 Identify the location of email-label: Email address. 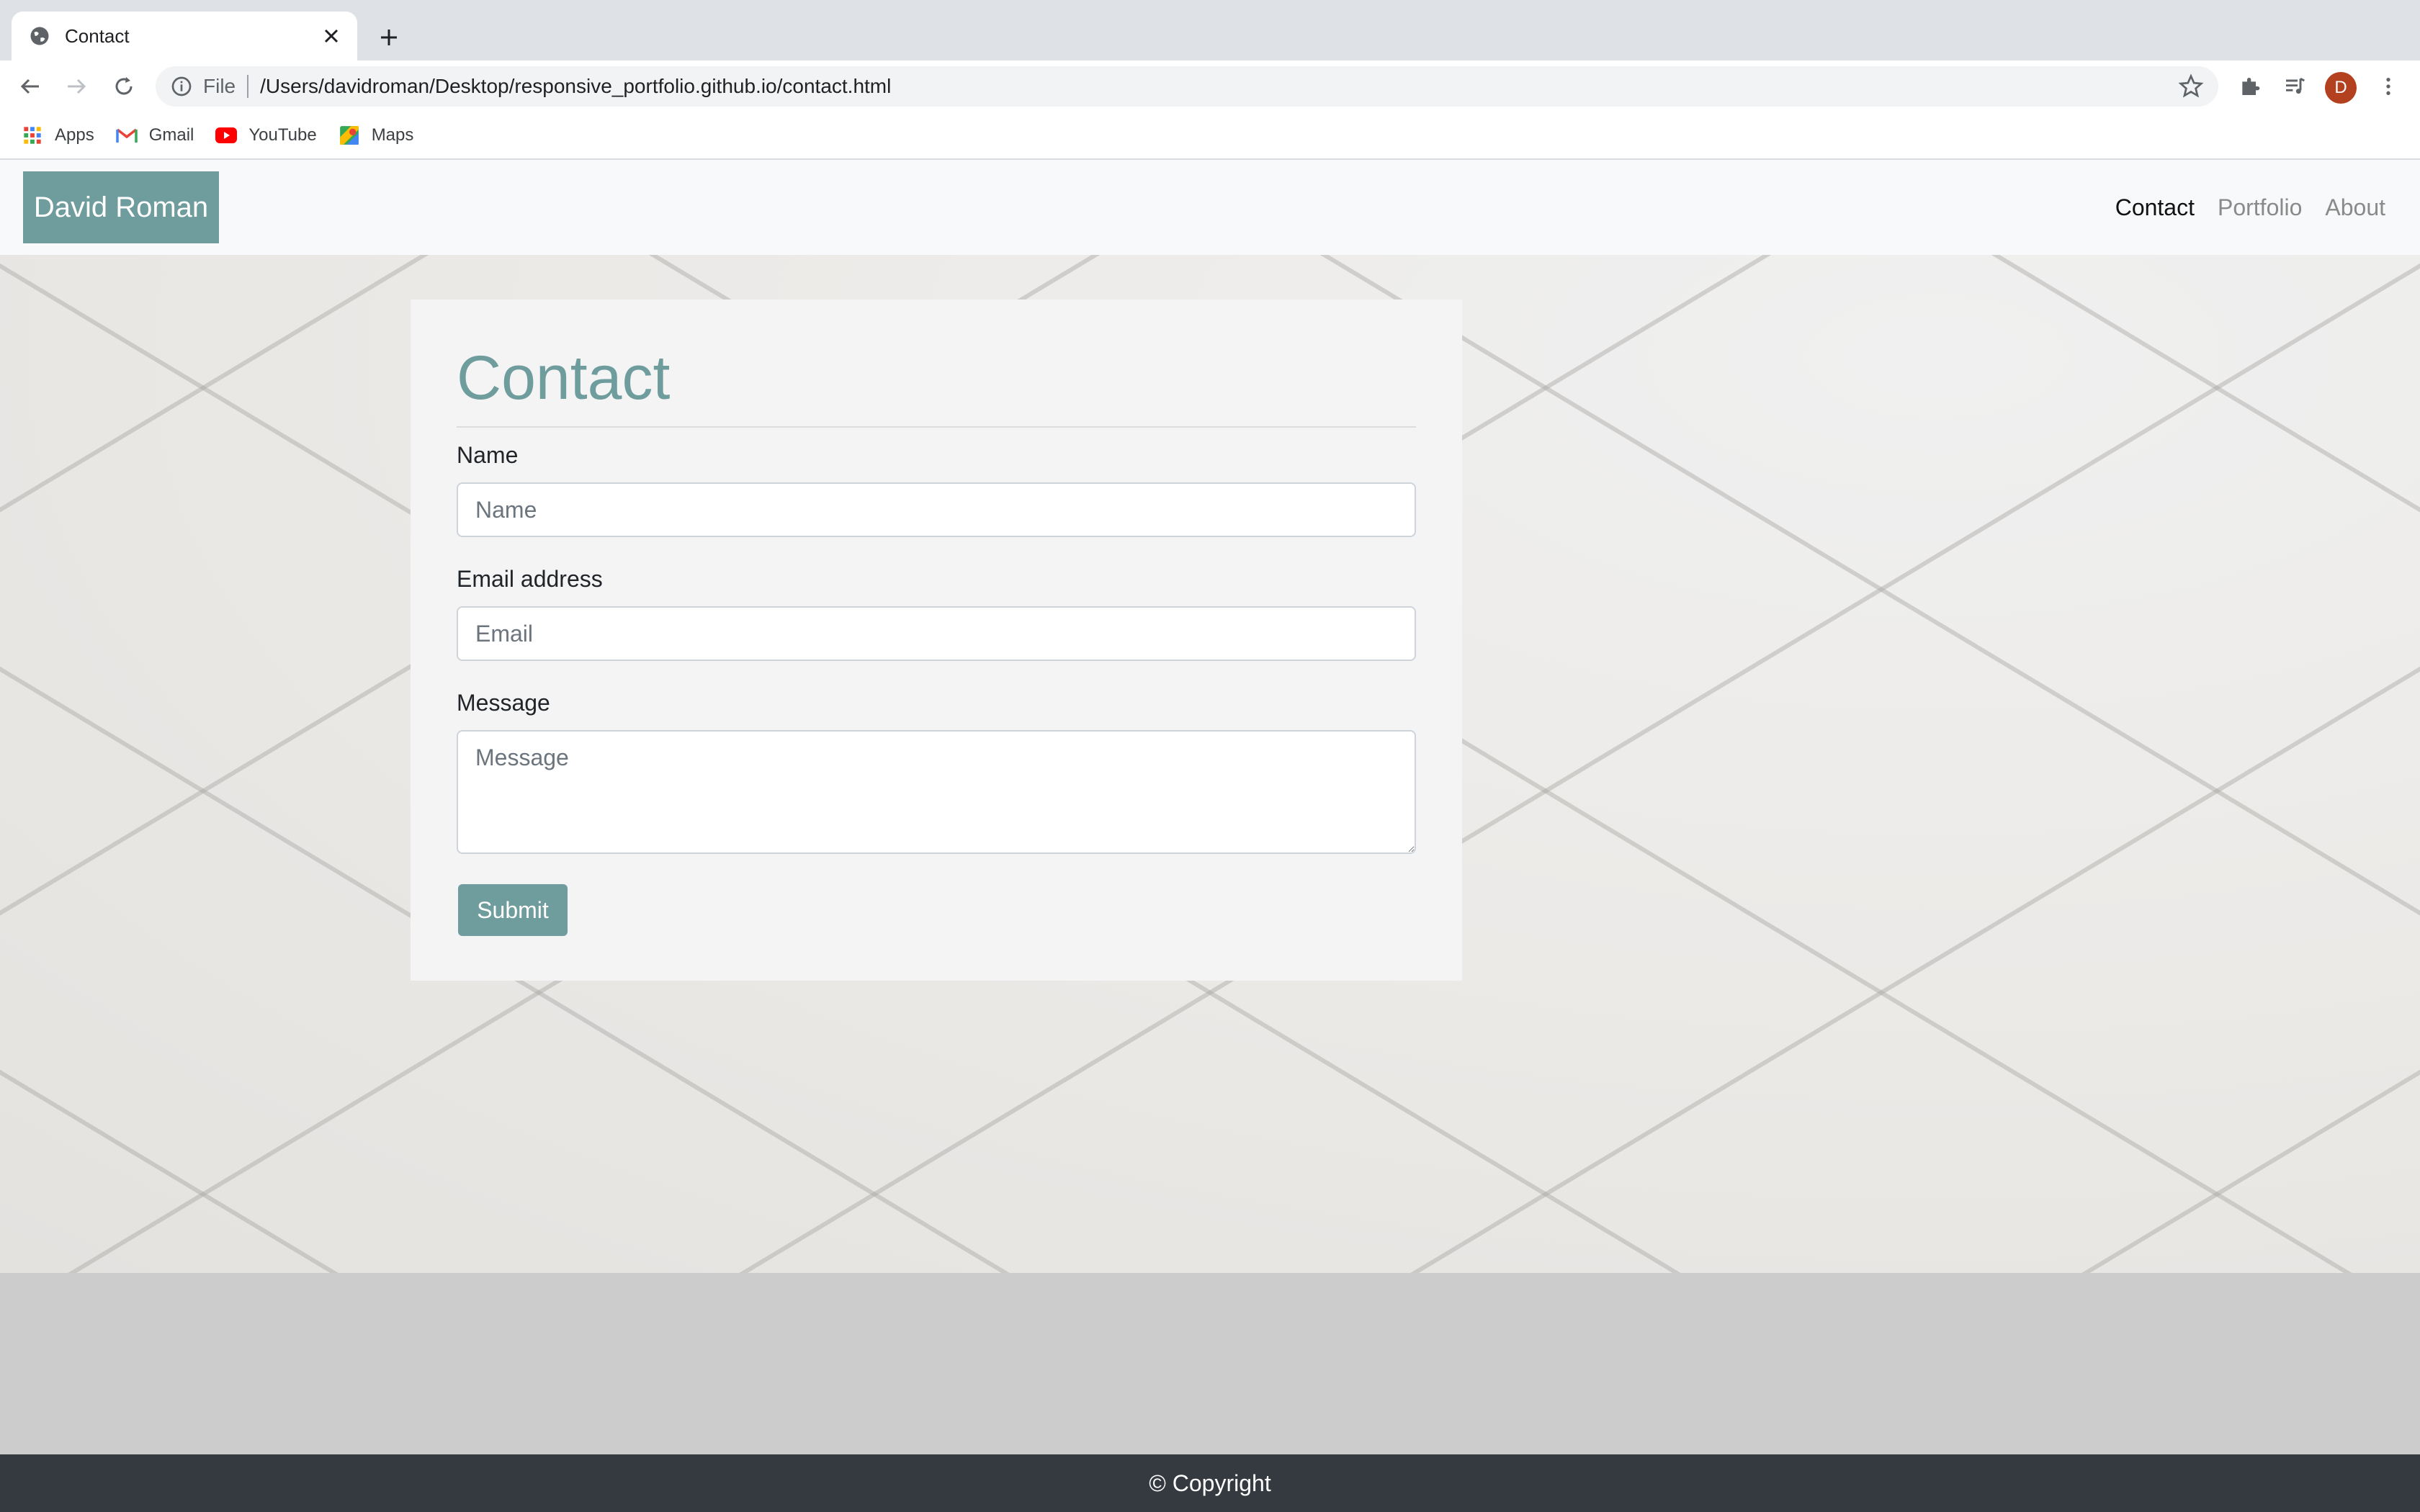
(530, 579).